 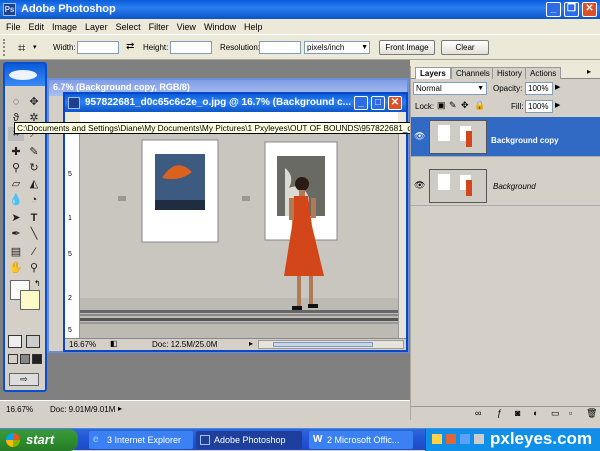 I want to click on zoom-tool-icon: ⚲, so click(x=34, y=268).